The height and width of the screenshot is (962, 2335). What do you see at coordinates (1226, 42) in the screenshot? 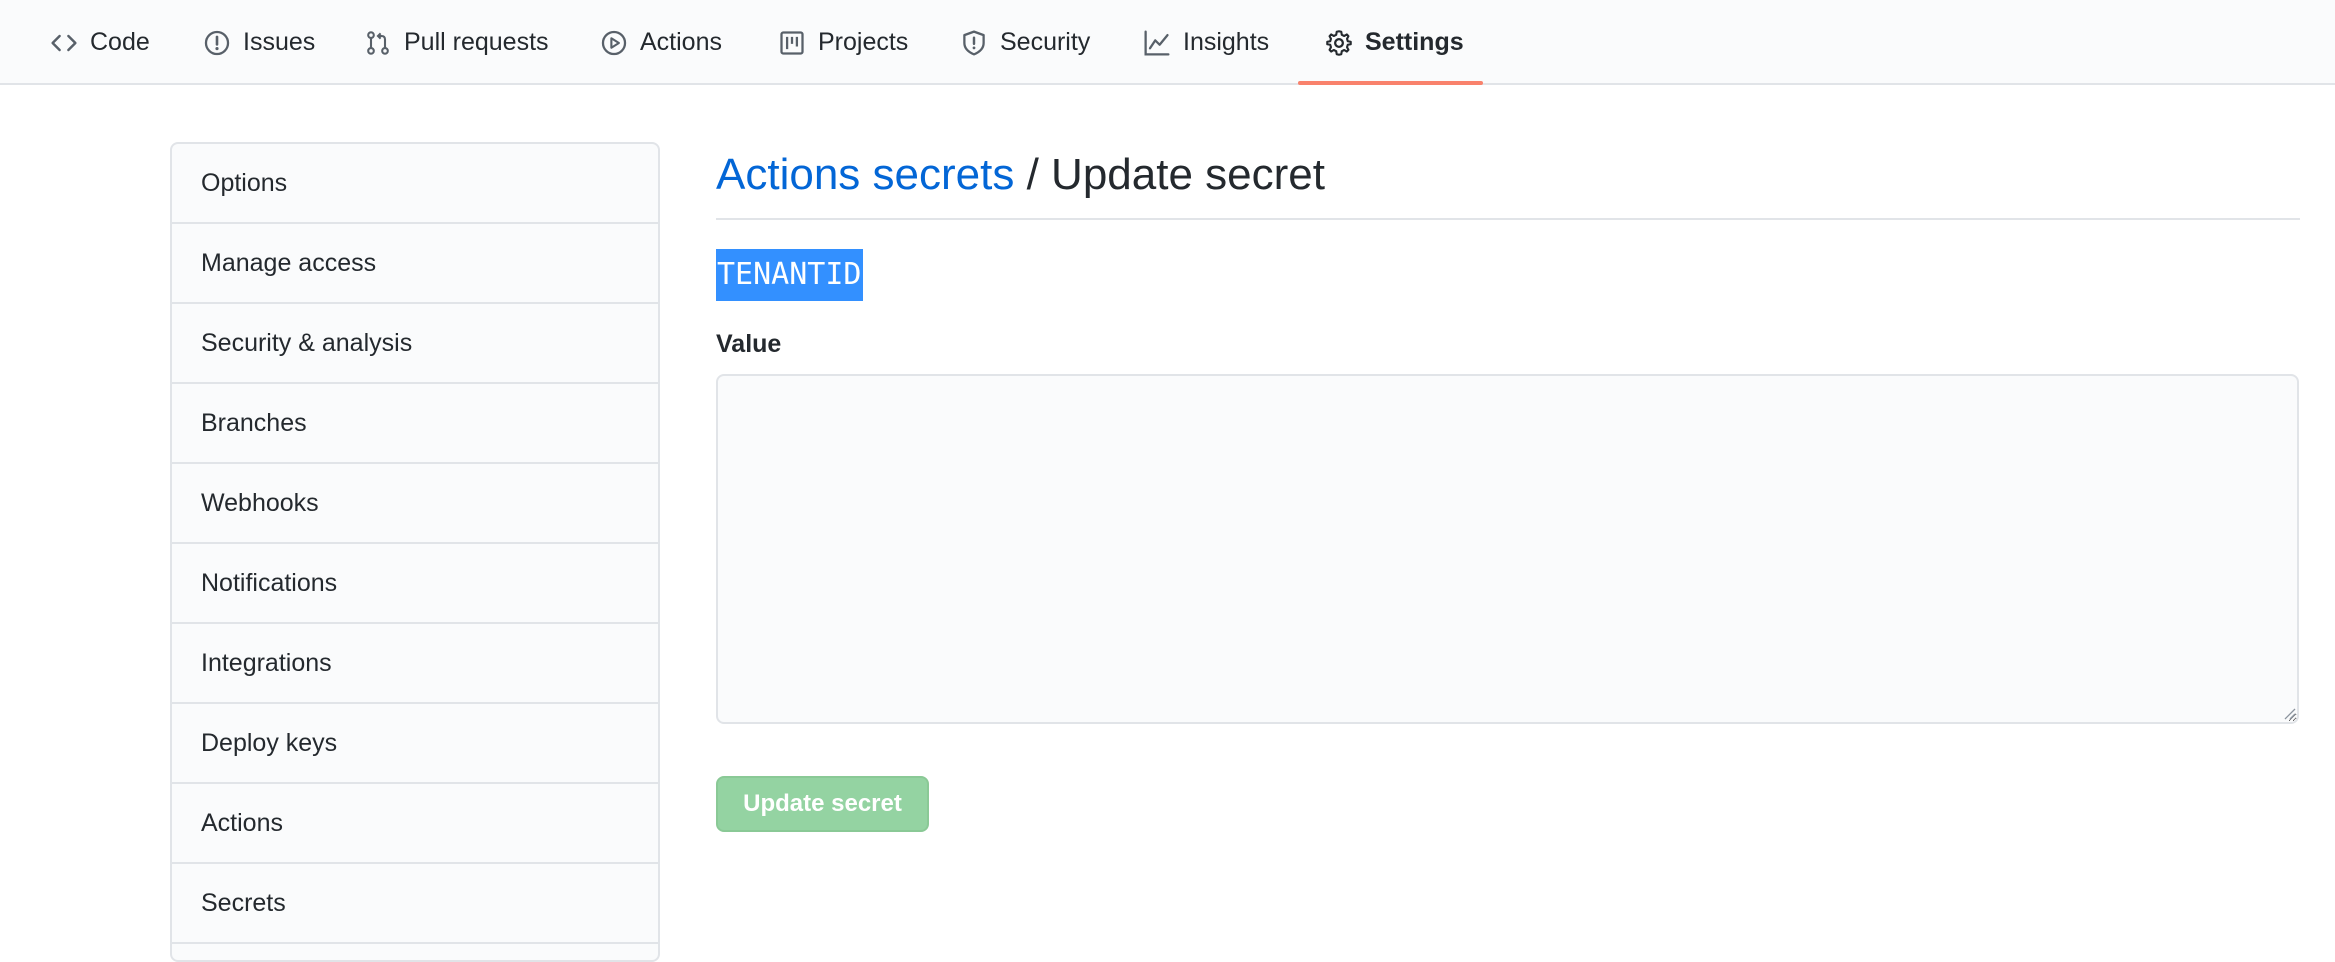
I see `tab-label: Insights` at bounding box center [1226, 42].